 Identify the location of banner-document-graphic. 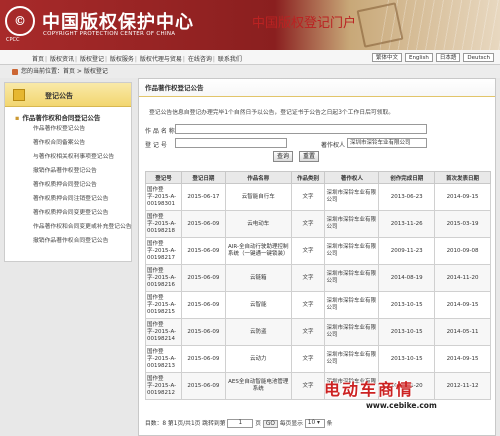
(380, 25).